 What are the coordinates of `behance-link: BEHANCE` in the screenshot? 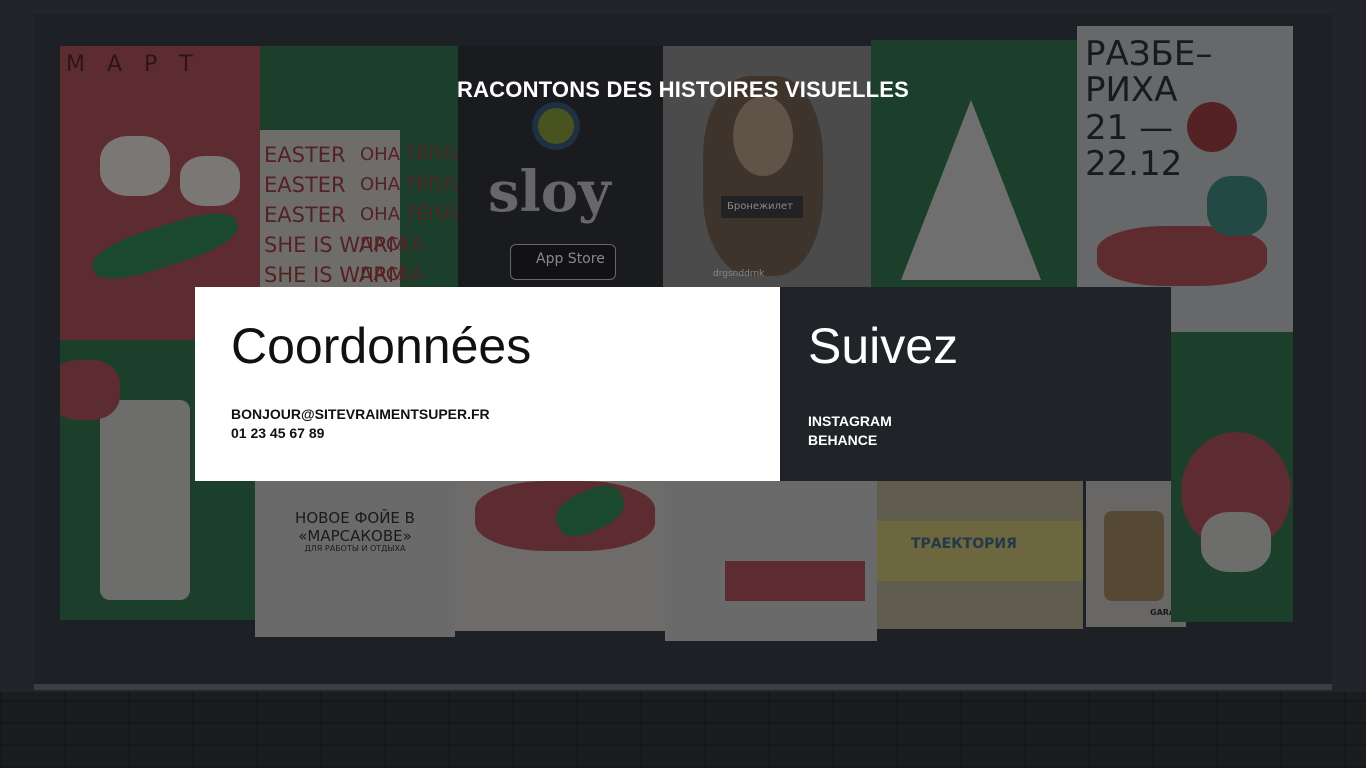 It's located at (975, 440).